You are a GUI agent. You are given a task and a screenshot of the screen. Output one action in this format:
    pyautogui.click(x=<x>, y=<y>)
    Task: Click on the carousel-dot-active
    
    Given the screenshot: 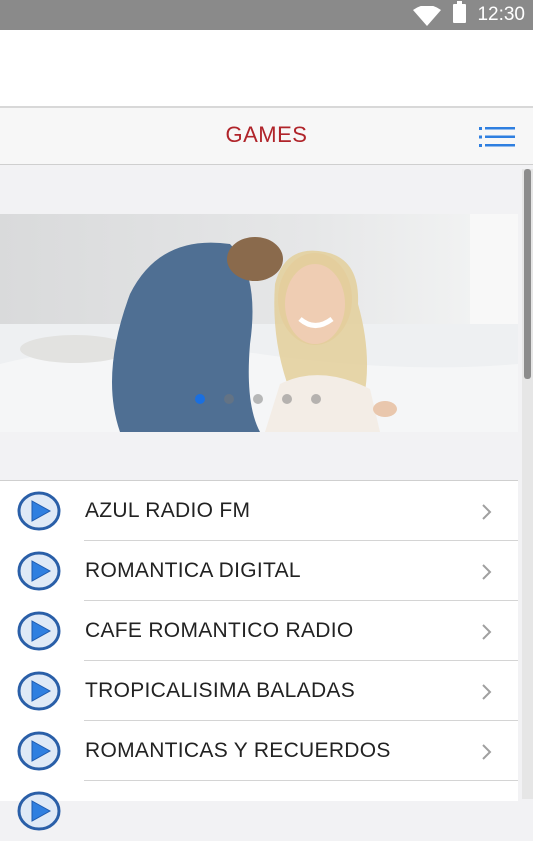 What is the action you would take?
    pyautogui.click(x=200, y=399)
    